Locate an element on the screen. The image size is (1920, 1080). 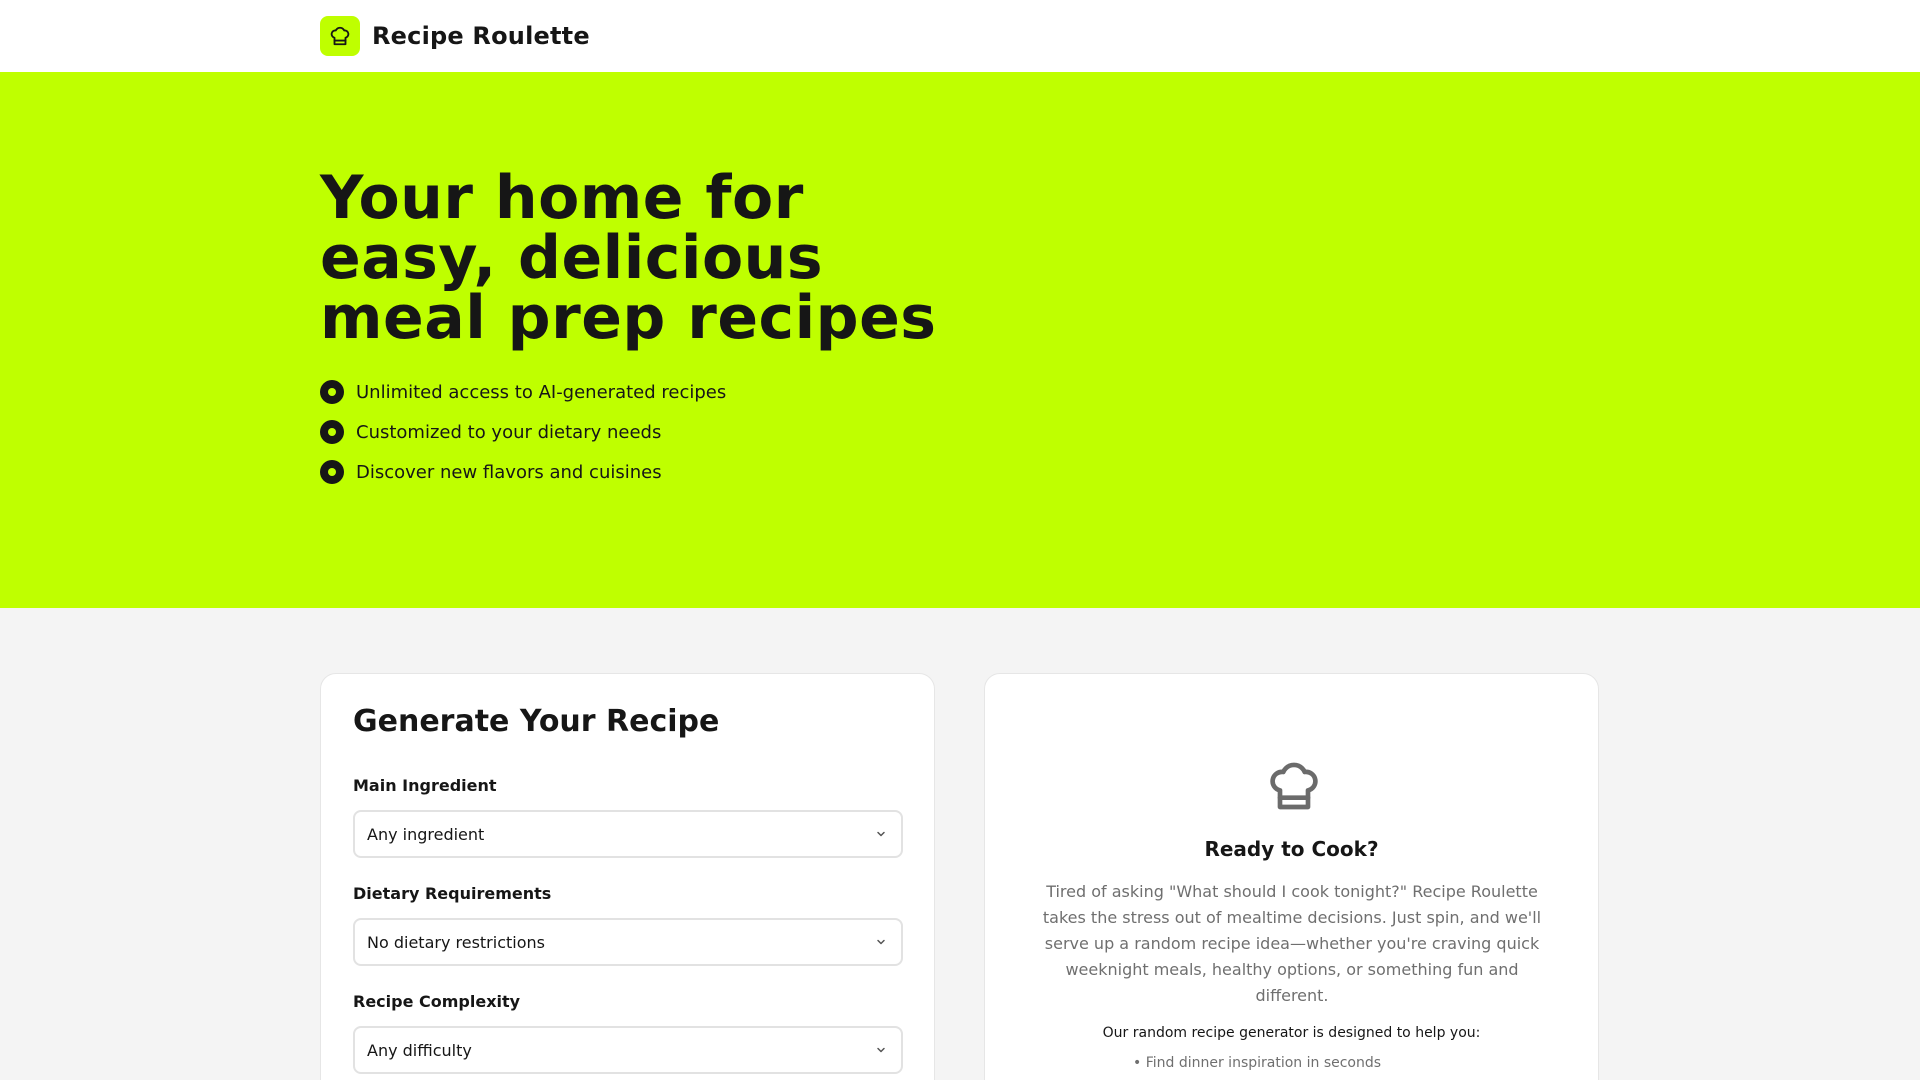
feature-item: Unlimited access to AI-generated recipes is located at coordinates (523, 392).